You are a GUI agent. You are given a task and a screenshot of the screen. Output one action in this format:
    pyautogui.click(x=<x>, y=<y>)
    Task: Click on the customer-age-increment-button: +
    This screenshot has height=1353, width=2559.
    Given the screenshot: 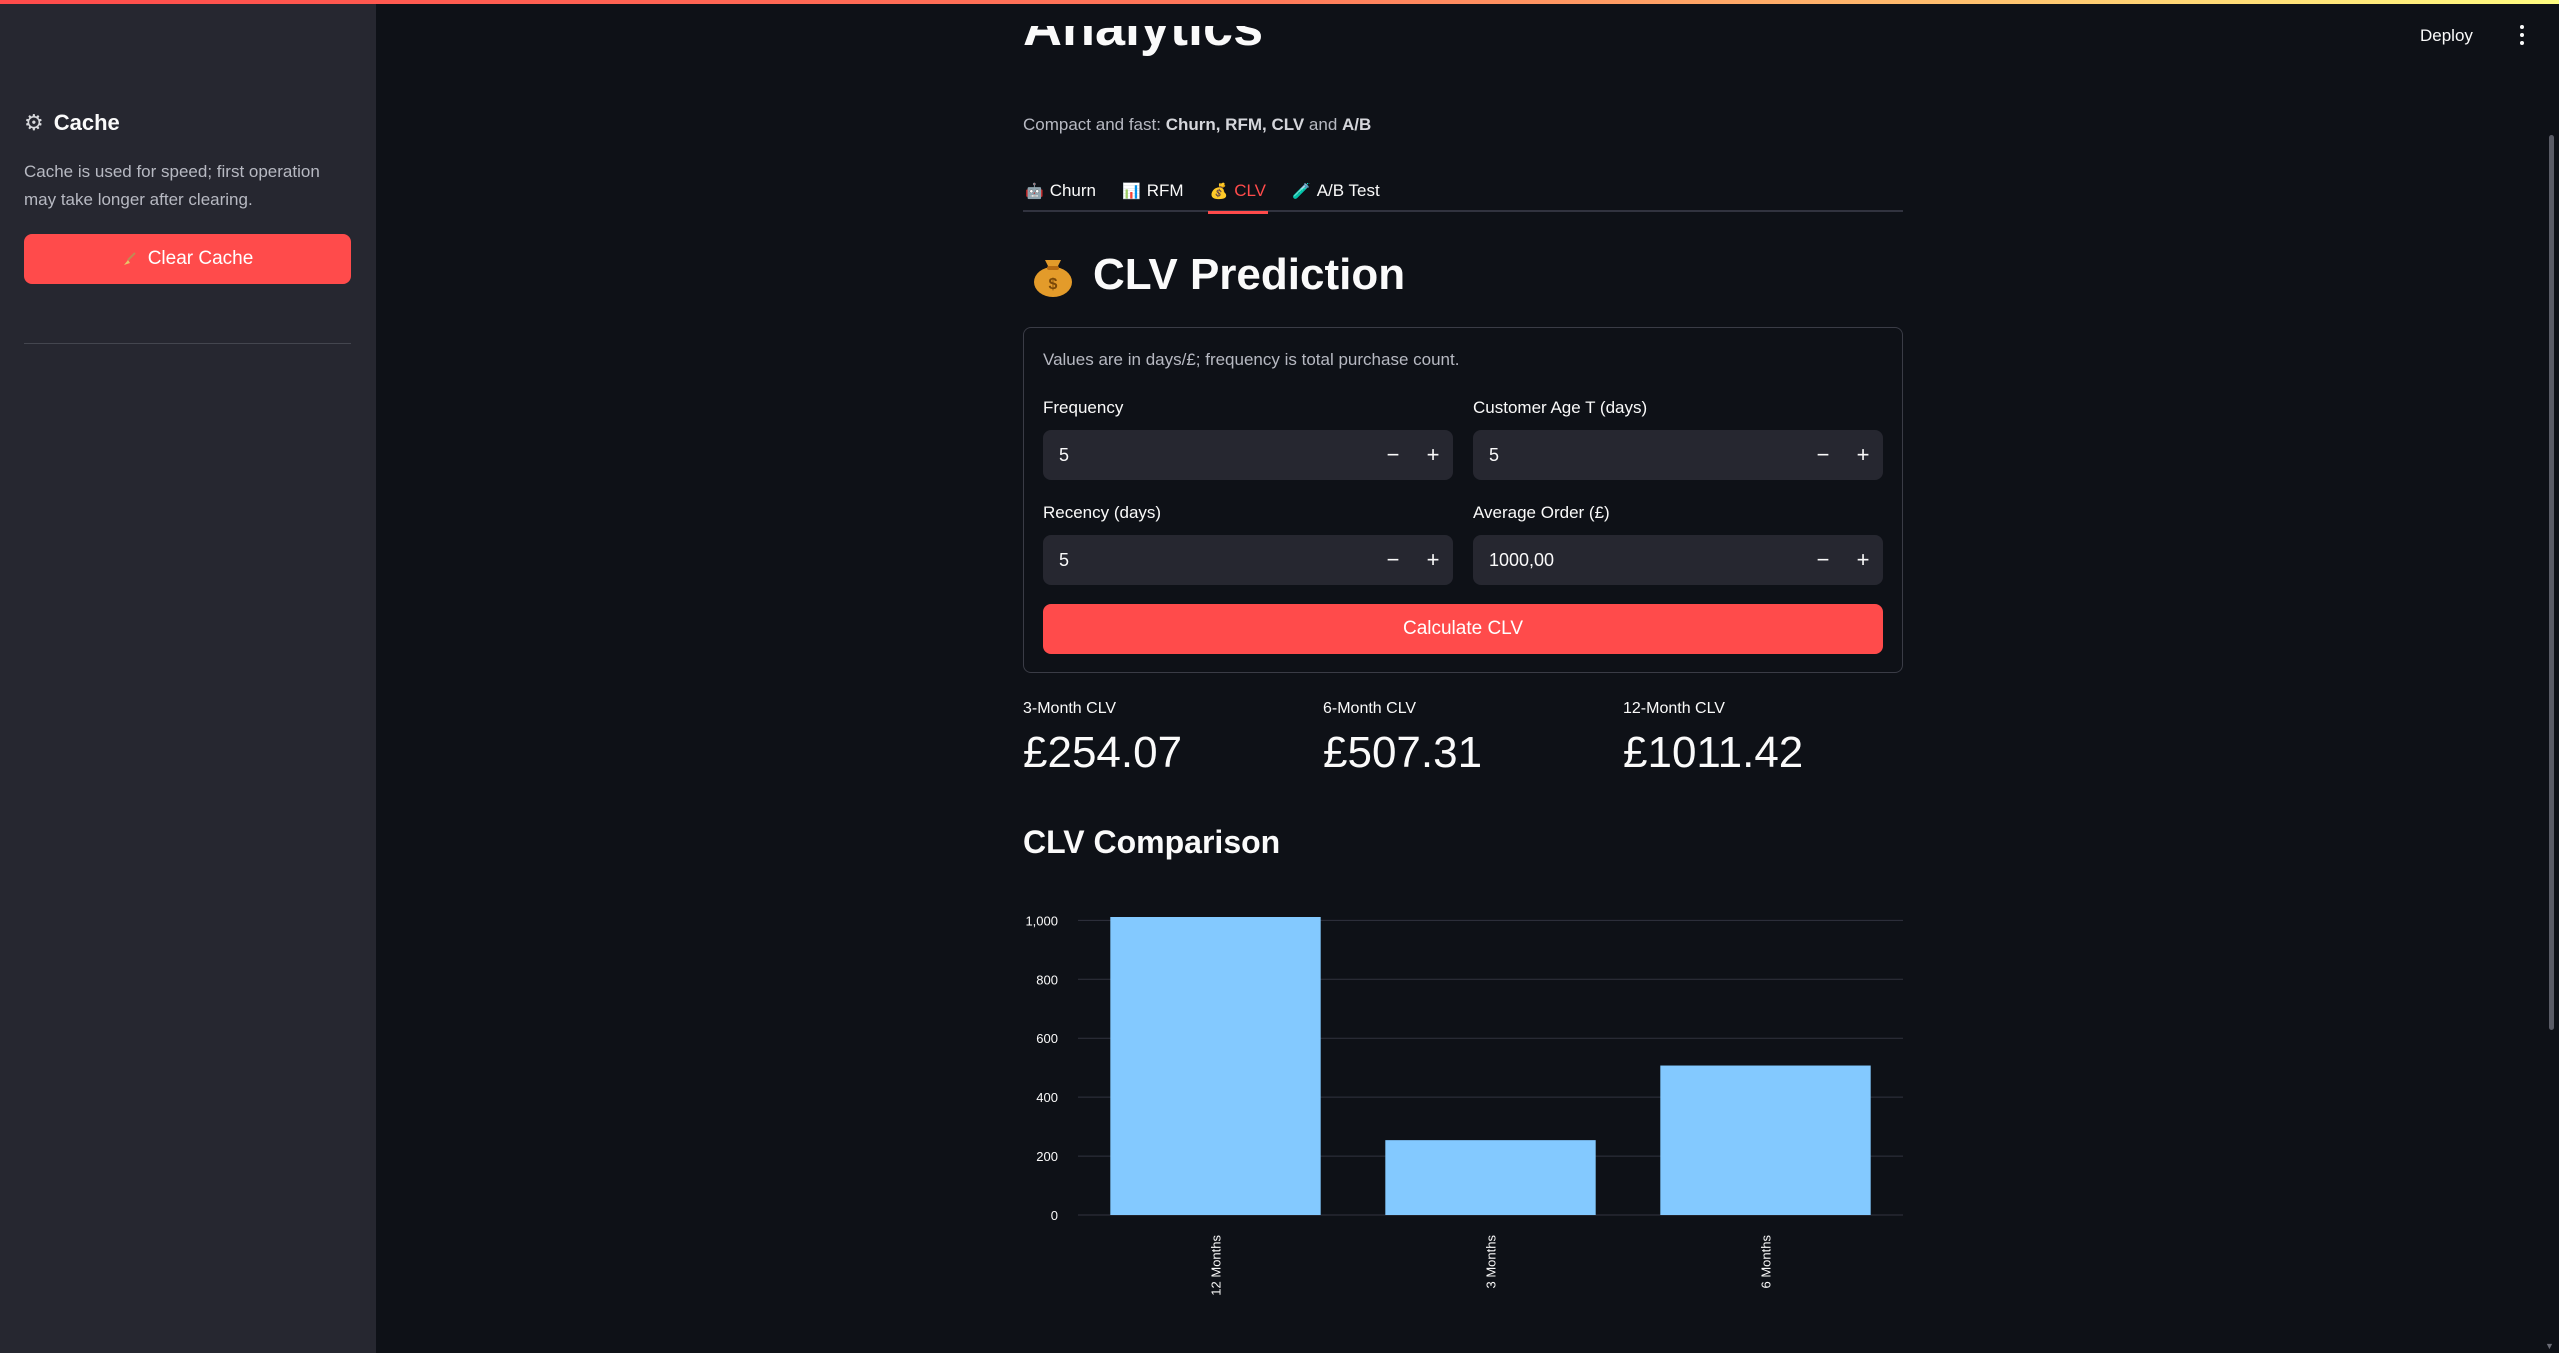 What is the action you would take?
    pyautogui.click(x=1863, y=455)
    